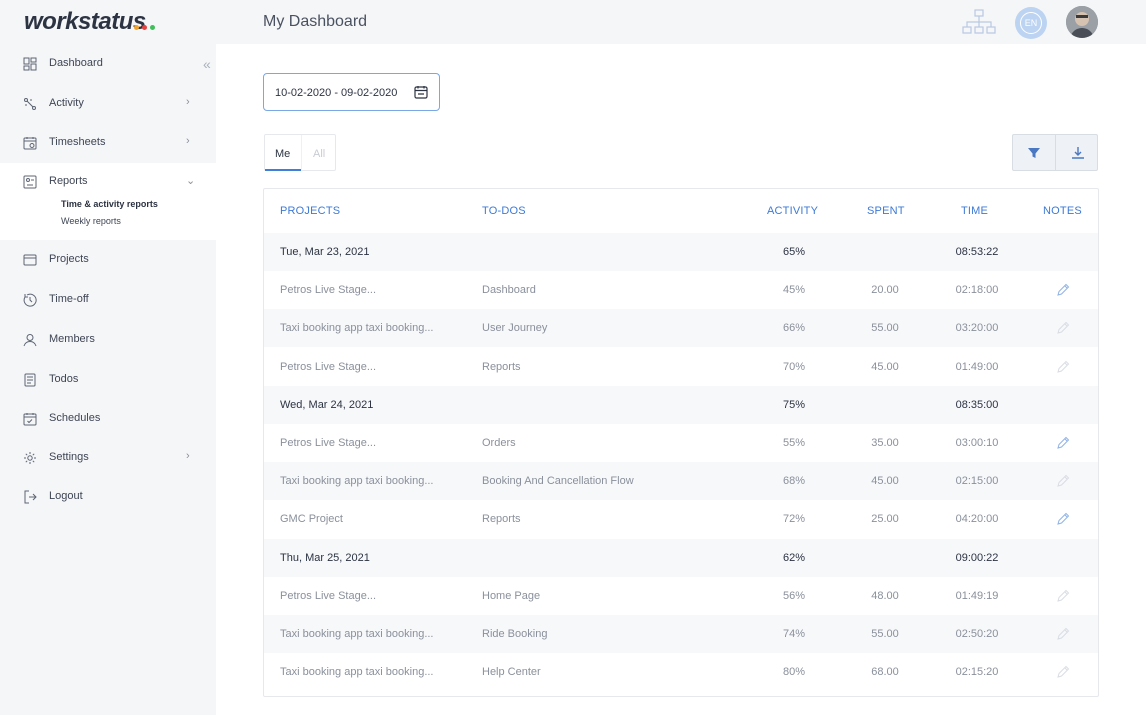 Image resolution: width=1146 pixels, height=715 pixels. Describe the element at coordinates (979, 22) in the screenshot. I see `org-chart-icon` at that location.